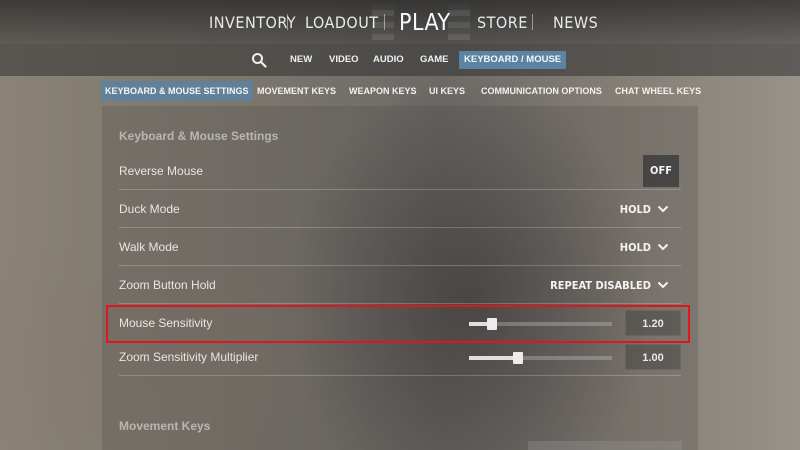 The width and height of the screenshot is (800, 450). What do you see at coordinates (540, 358) in the screenshot?
I see `zoom-sensitivity-slider` at bounding box center [540, 358].